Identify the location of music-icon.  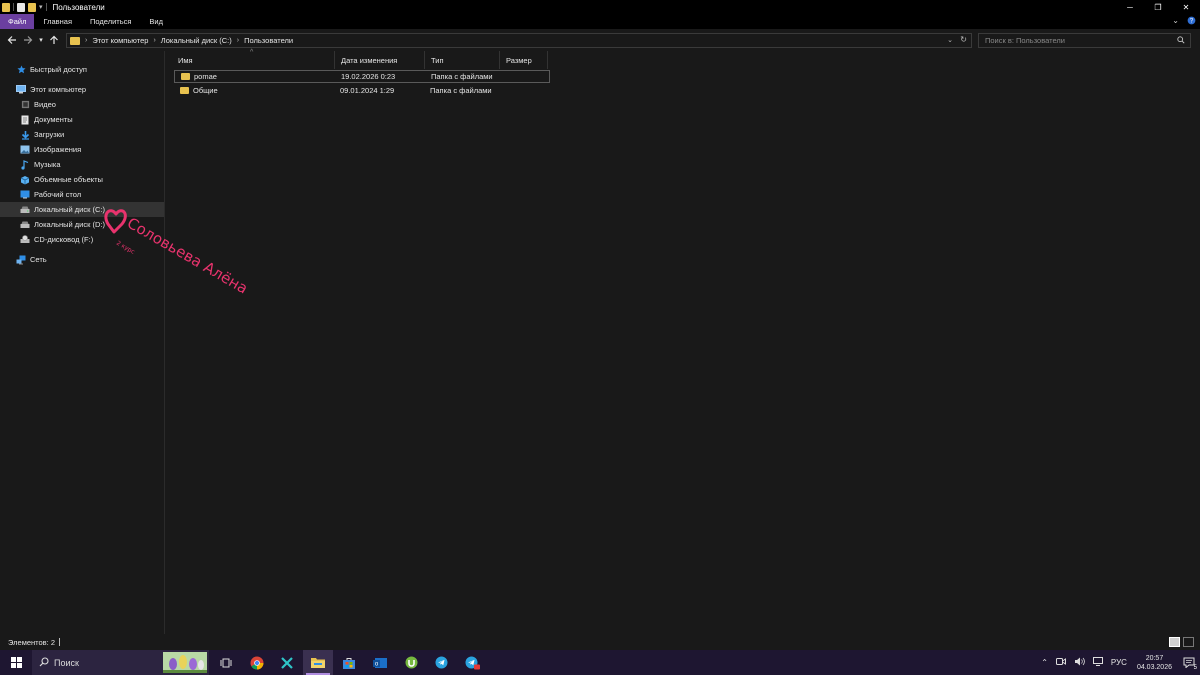
(25, 164).